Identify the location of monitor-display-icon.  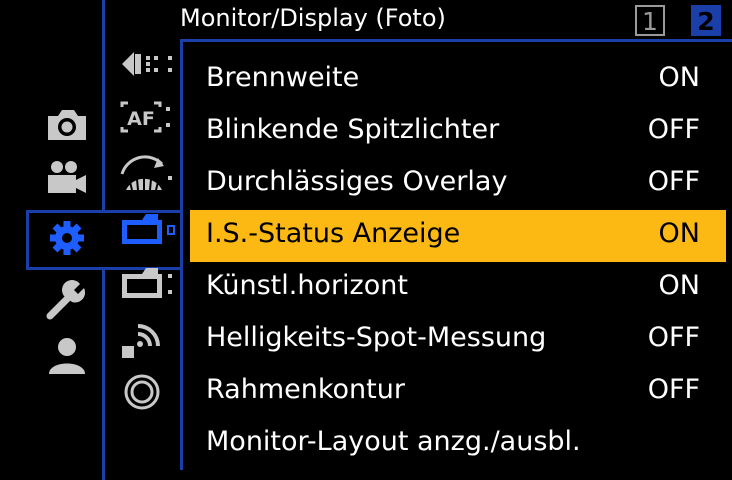
(147, 230).